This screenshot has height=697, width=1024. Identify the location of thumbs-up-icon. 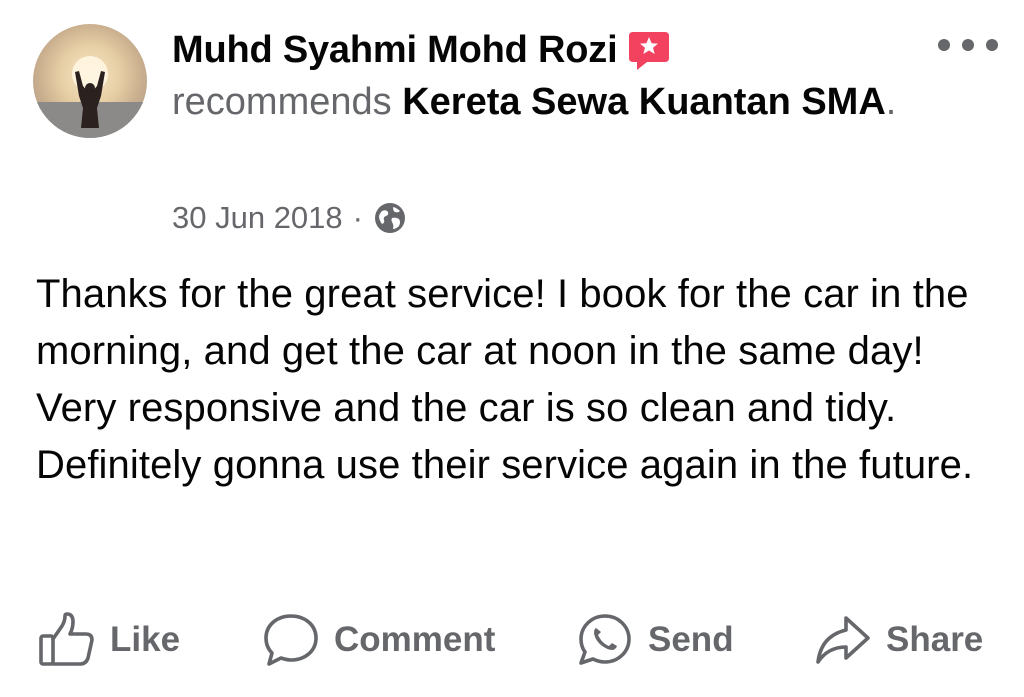
(66, 639).